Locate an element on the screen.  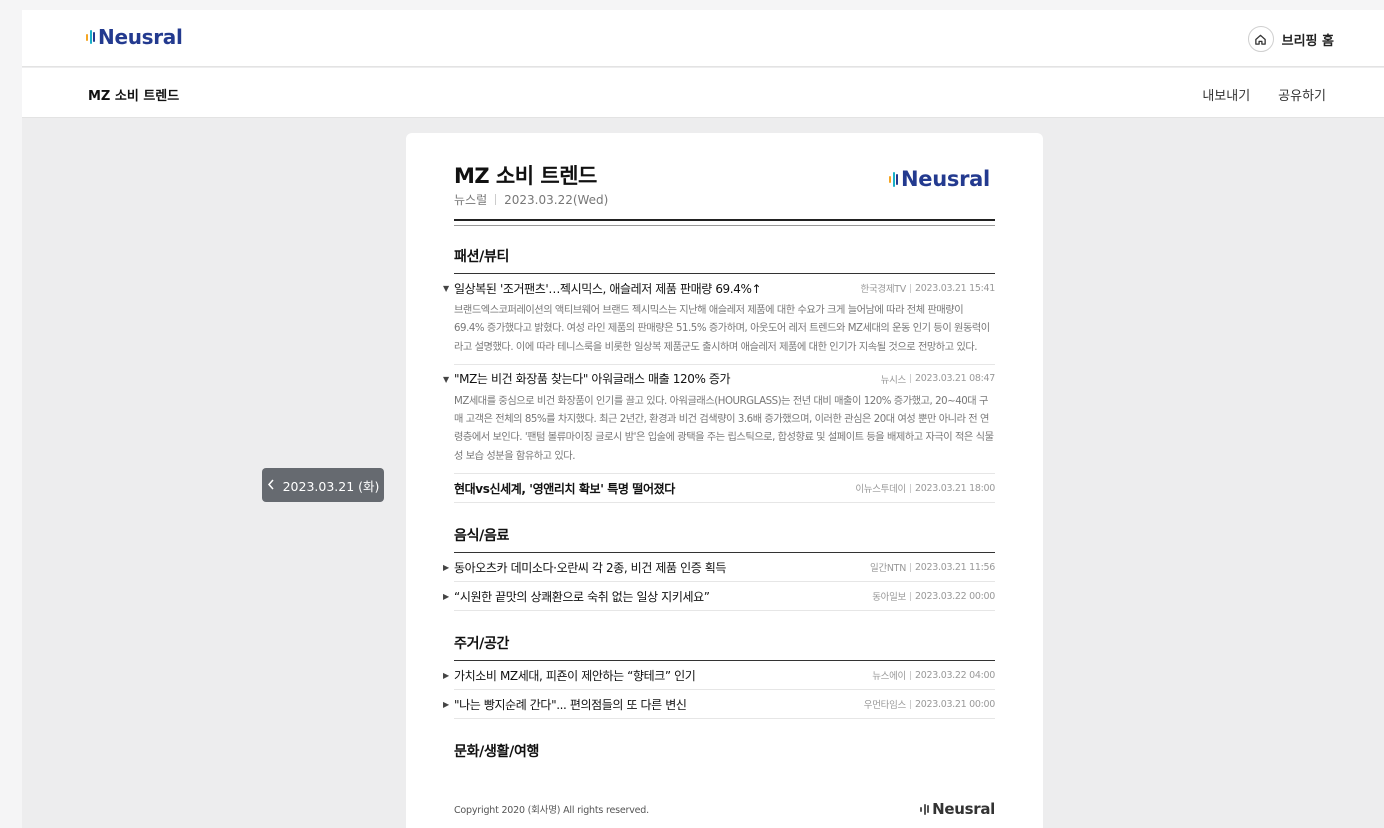
news-title: 동아오츠카 데미소다·오란씨 각 2종, 비건 제품 인증 획득 is located at coordinates (590, 567).